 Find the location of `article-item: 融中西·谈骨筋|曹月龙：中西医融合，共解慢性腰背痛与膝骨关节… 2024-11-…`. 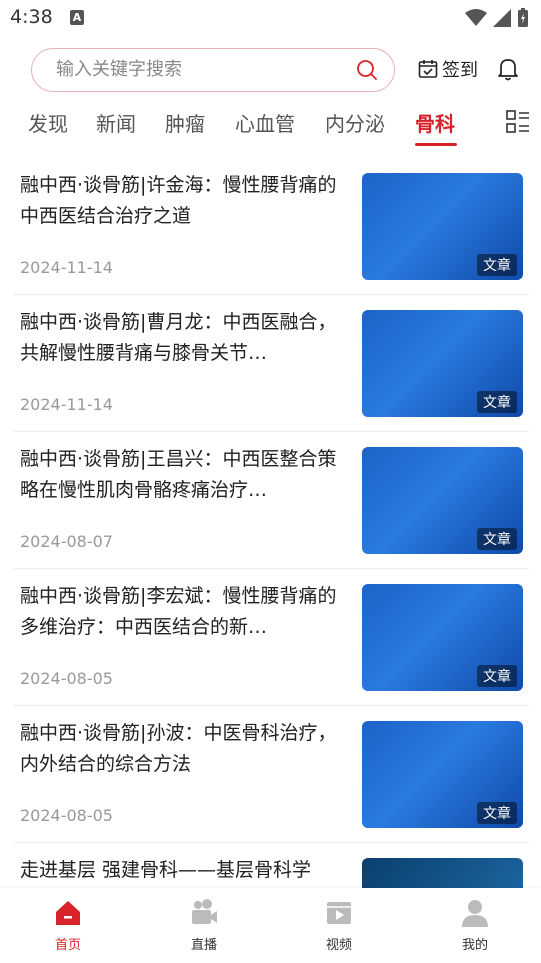

article-item: 融中西·谈骨筋|曹月龙：中西医融合，共解慢性腰背痛与膝骨关节… 2024-11-… is located at coordinates (271, 363).